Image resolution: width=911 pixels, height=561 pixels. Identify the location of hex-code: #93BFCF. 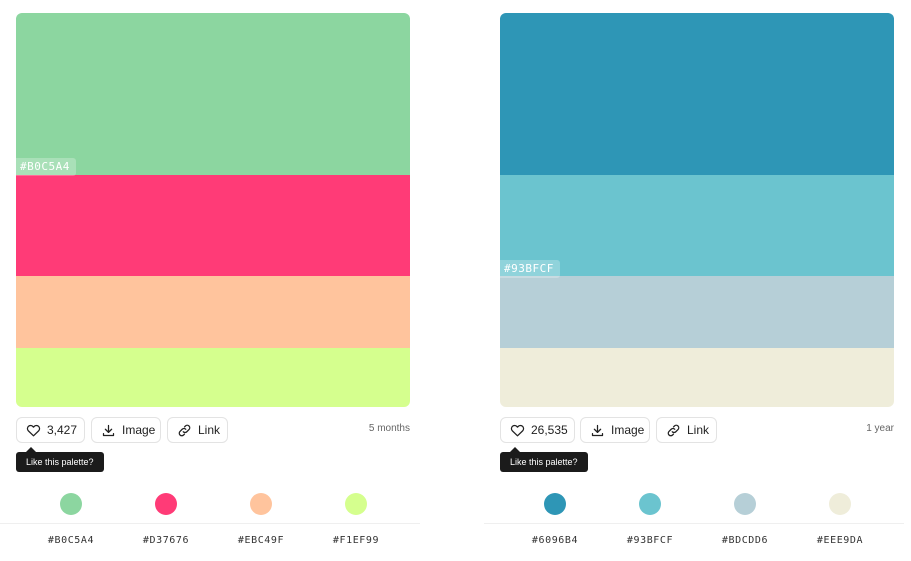
(650, 540).